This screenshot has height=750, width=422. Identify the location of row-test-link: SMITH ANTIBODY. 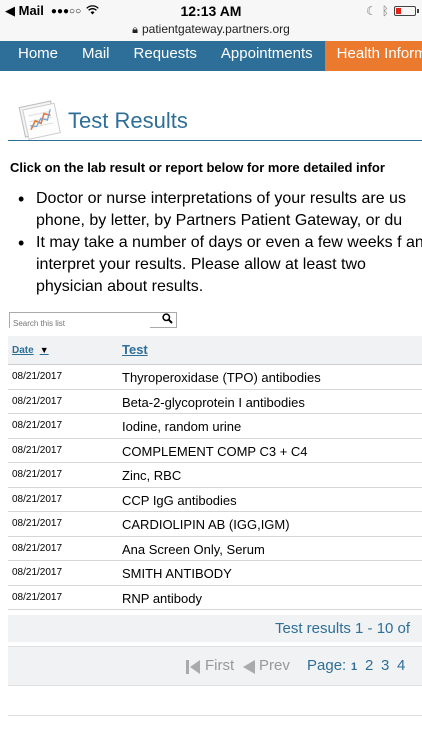
(177, 573).